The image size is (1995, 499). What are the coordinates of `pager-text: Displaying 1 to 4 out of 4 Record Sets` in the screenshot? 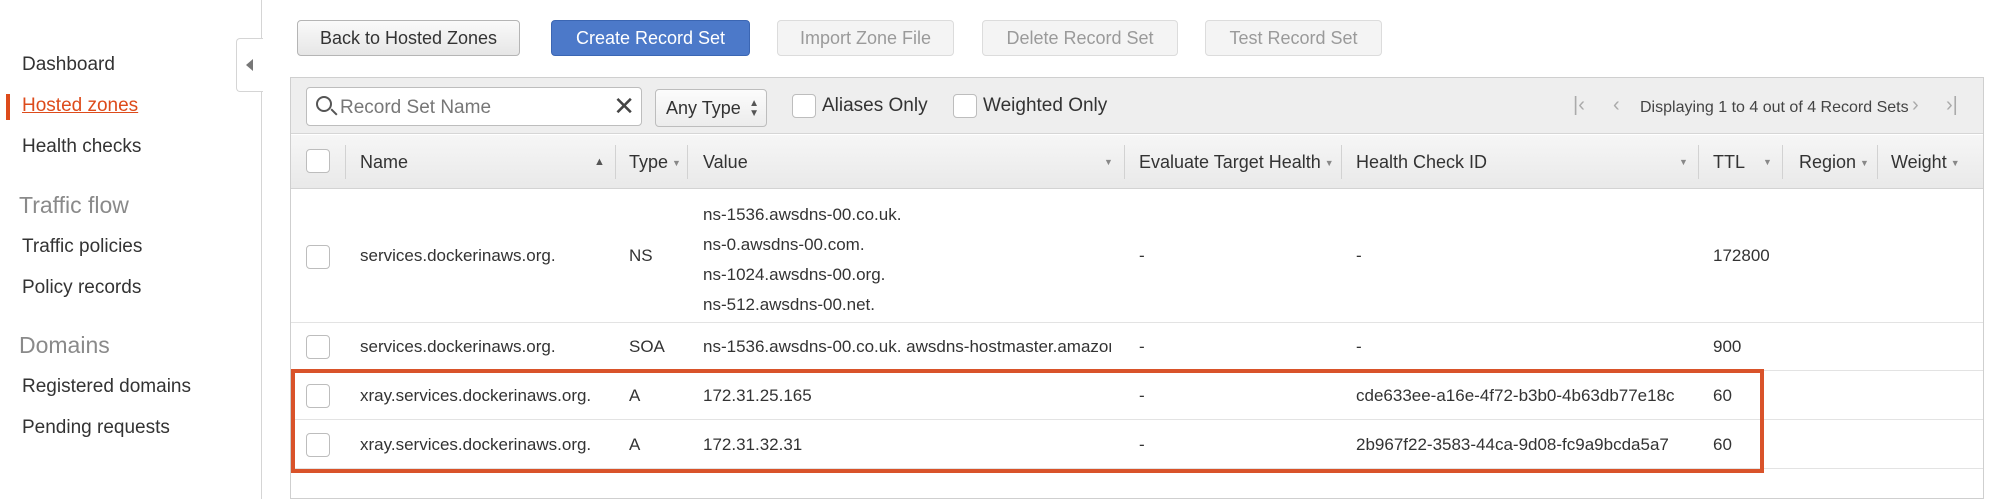 It's located at (1774, 107).